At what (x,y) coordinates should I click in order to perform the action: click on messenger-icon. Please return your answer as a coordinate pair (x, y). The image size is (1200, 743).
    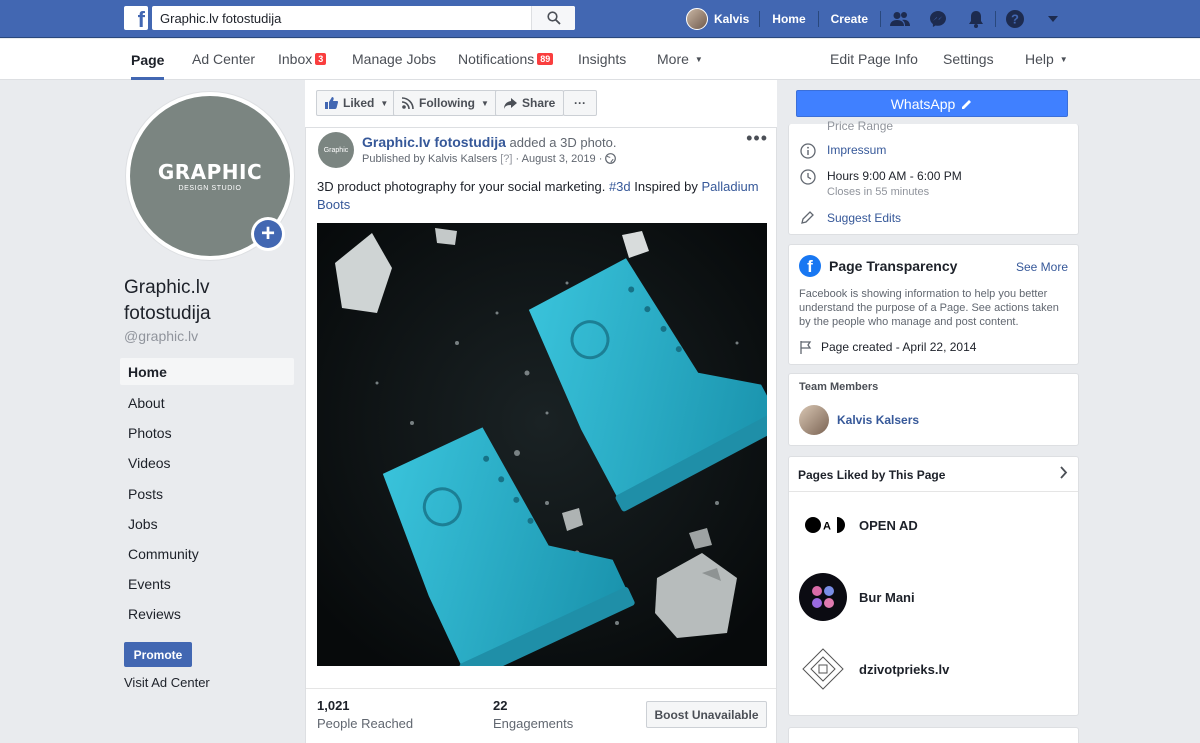
    Looking at the image, I should click on (938, 19).